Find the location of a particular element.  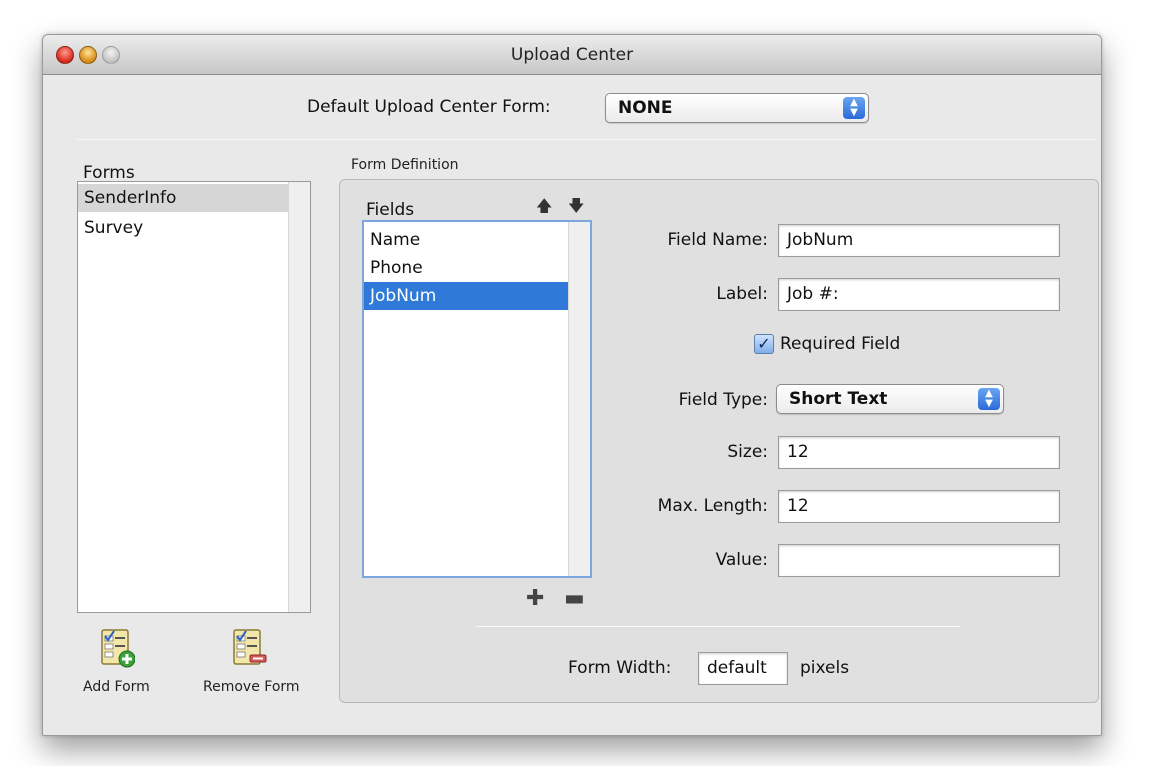

max-length-label: Max. Length: is located at coordinates (712, 506).